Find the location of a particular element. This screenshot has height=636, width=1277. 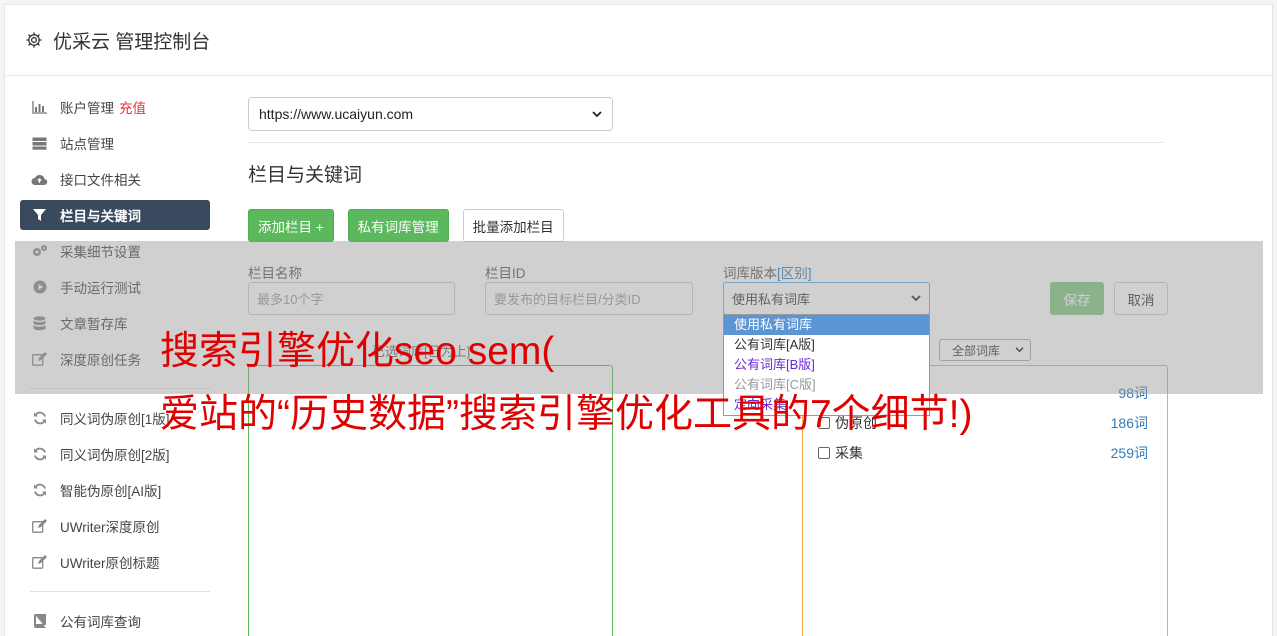

filter-icon is located at coordinates (39, 215).